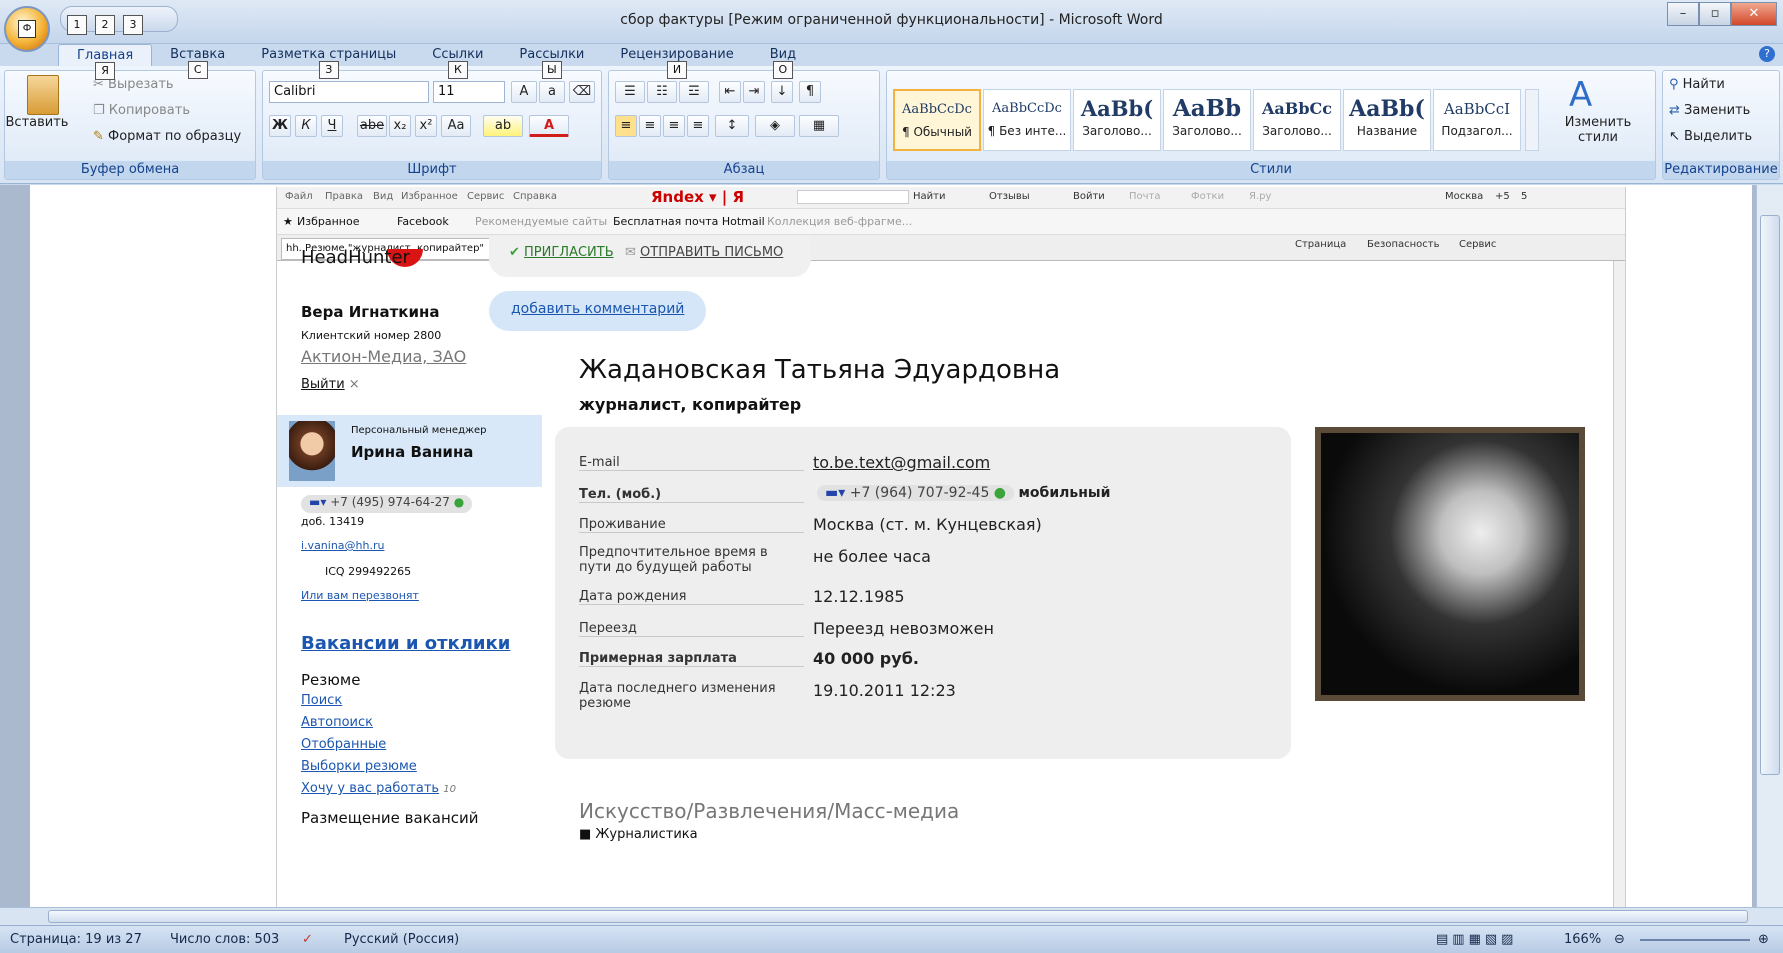 This screenshot has height=953, width=1783. I want to click on font-color-icon: A, so click(549, 126).